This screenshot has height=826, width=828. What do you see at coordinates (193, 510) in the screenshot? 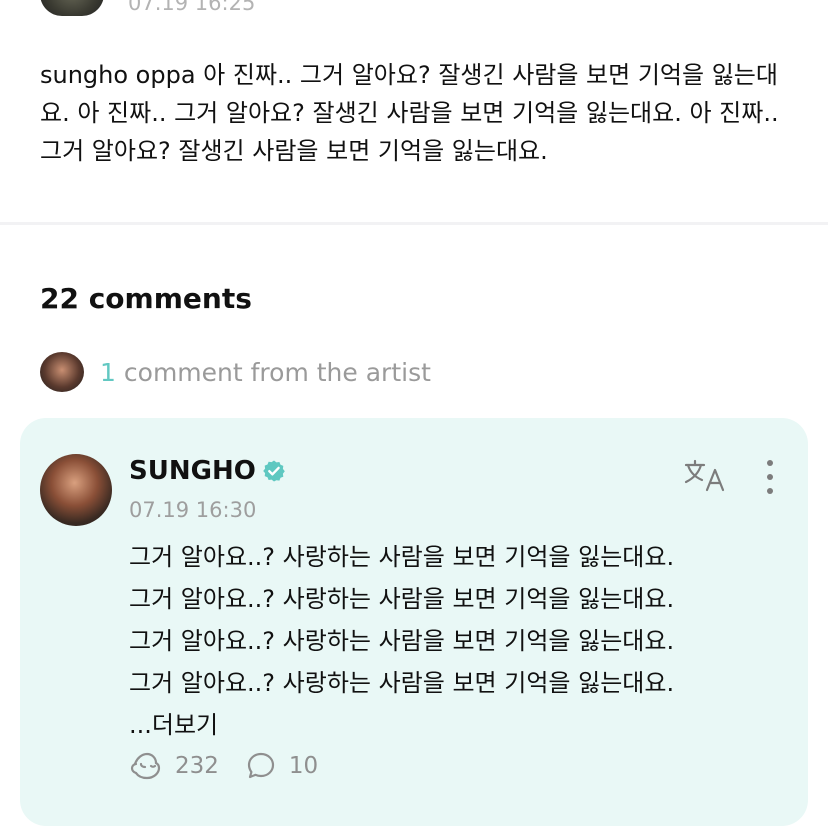
I see `comment-timestamp: 07.19 16:30` at bounding box center [193, 510].